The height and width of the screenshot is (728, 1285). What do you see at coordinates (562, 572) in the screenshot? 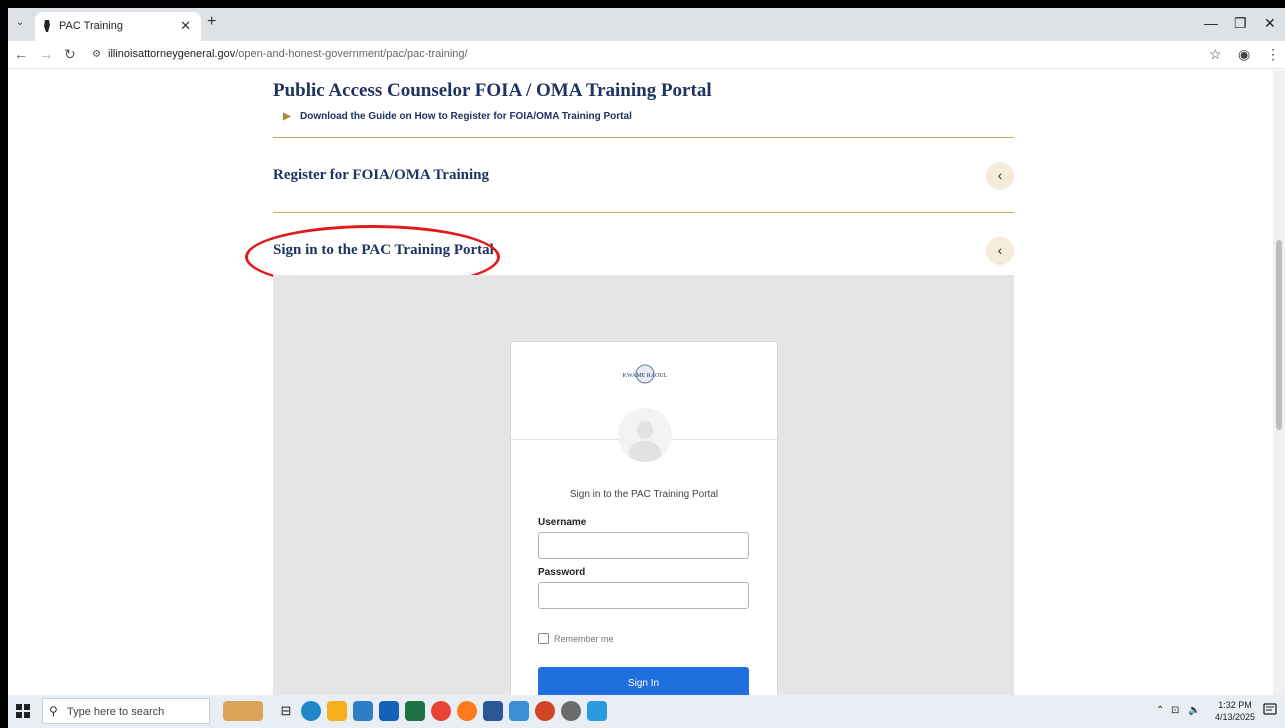
I see `password-label: Password` at bounding box center [562, 572].